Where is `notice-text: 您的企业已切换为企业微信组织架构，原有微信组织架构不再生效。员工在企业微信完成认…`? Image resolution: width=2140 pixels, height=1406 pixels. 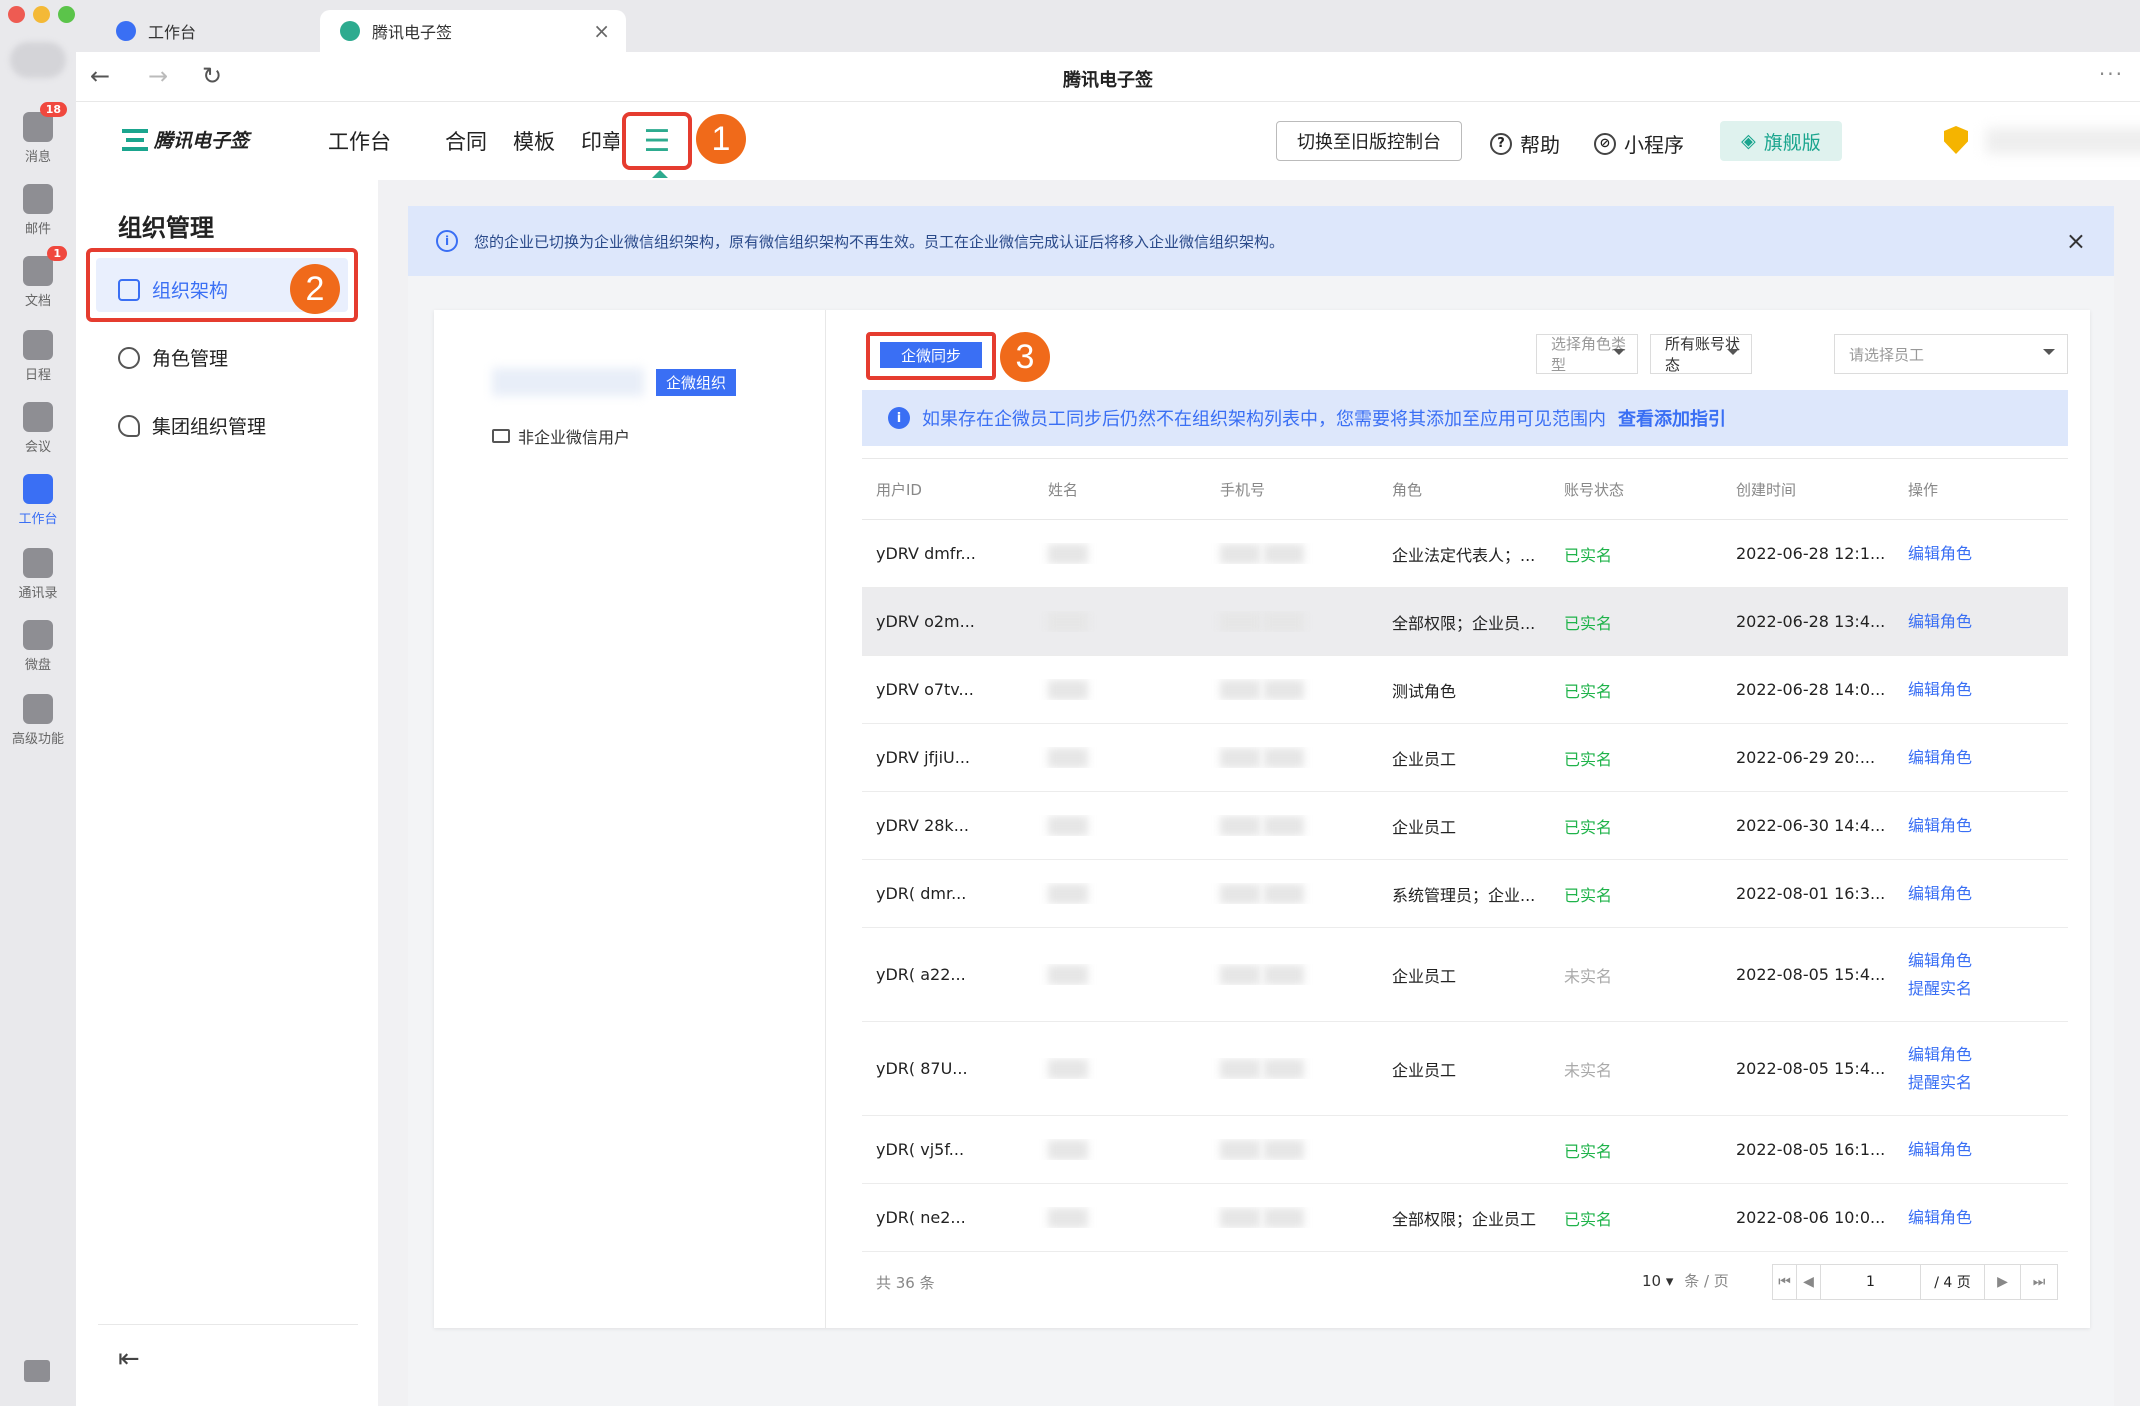
notice-text: 您的企业已切换为企业微信组织架构，原有微信组织架构不再生效。员工在企业微信完成认… is located at coordinates (879, 241).